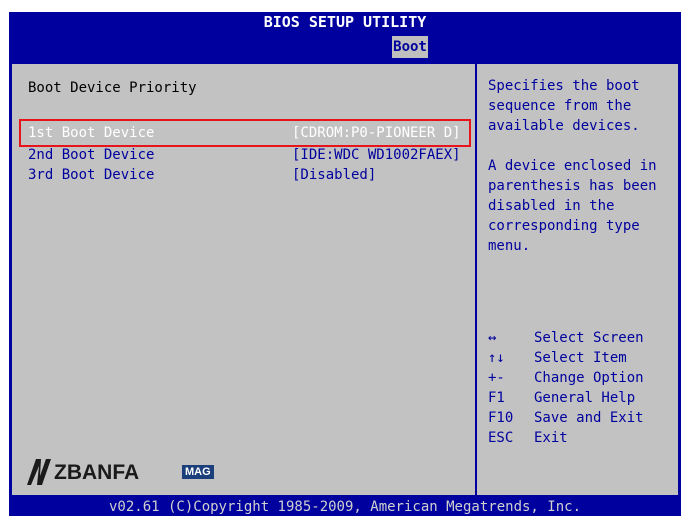  I want to click on boot-device-label: 3rd Boot Device, so click(91, 175).